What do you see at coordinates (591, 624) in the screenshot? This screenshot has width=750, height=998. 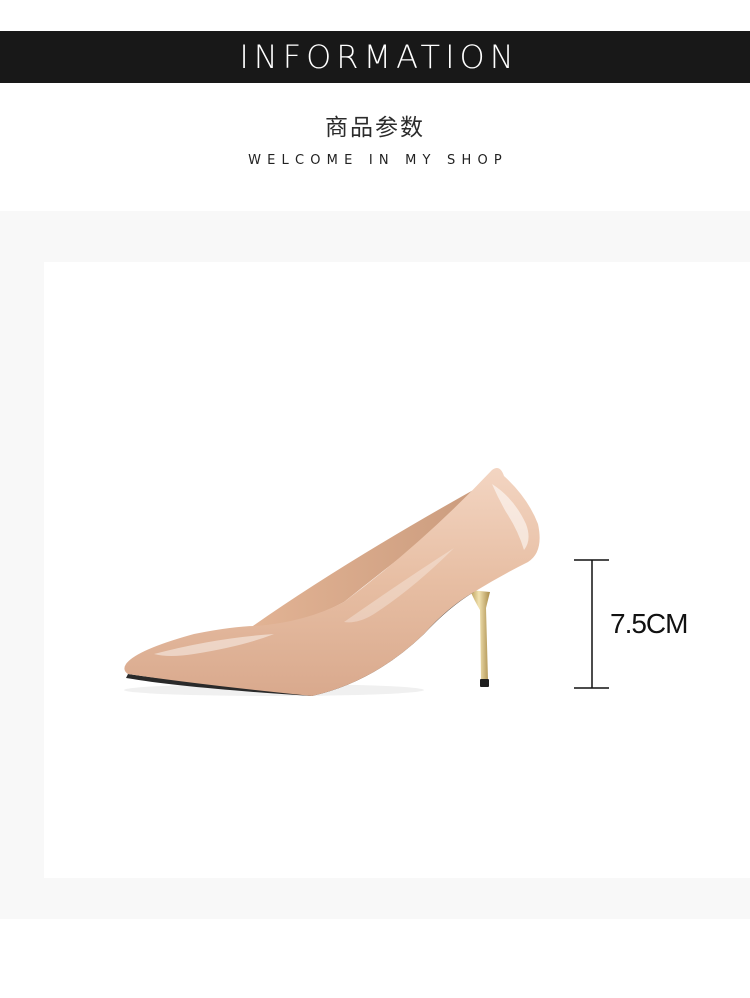 I see `height-measure-icon` at bounding box center [591, 624].